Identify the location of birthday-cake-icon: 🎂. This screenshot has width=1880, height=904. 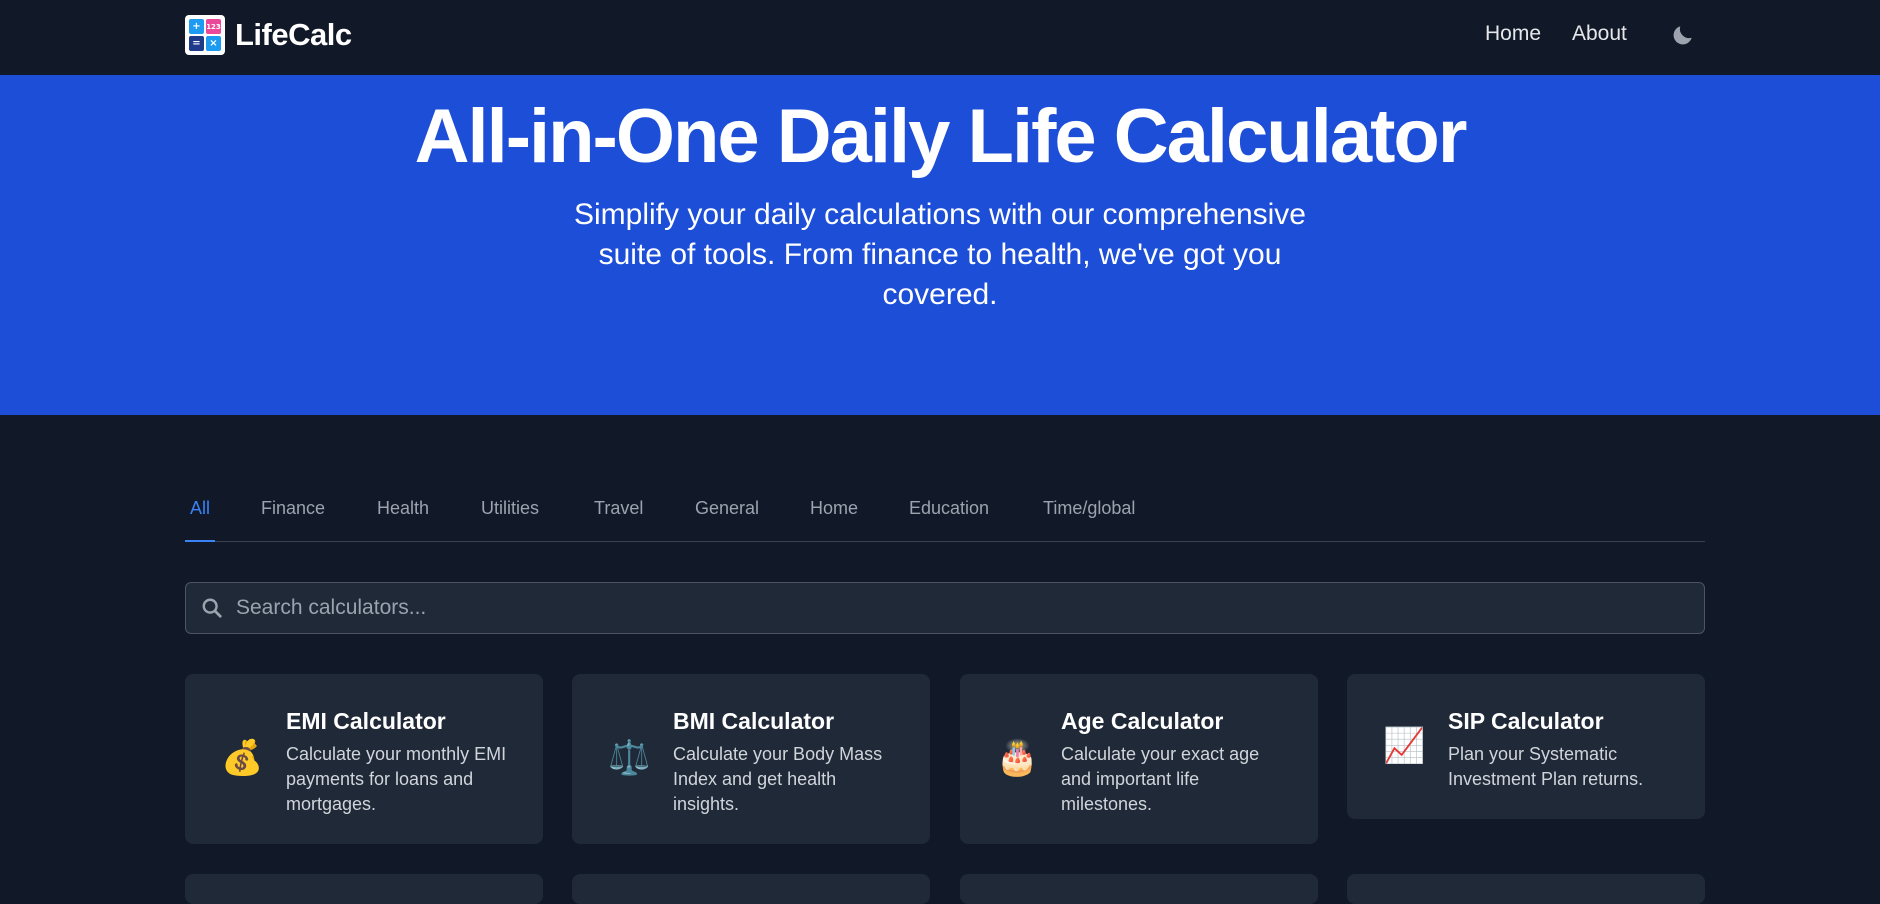
(1017, 758).